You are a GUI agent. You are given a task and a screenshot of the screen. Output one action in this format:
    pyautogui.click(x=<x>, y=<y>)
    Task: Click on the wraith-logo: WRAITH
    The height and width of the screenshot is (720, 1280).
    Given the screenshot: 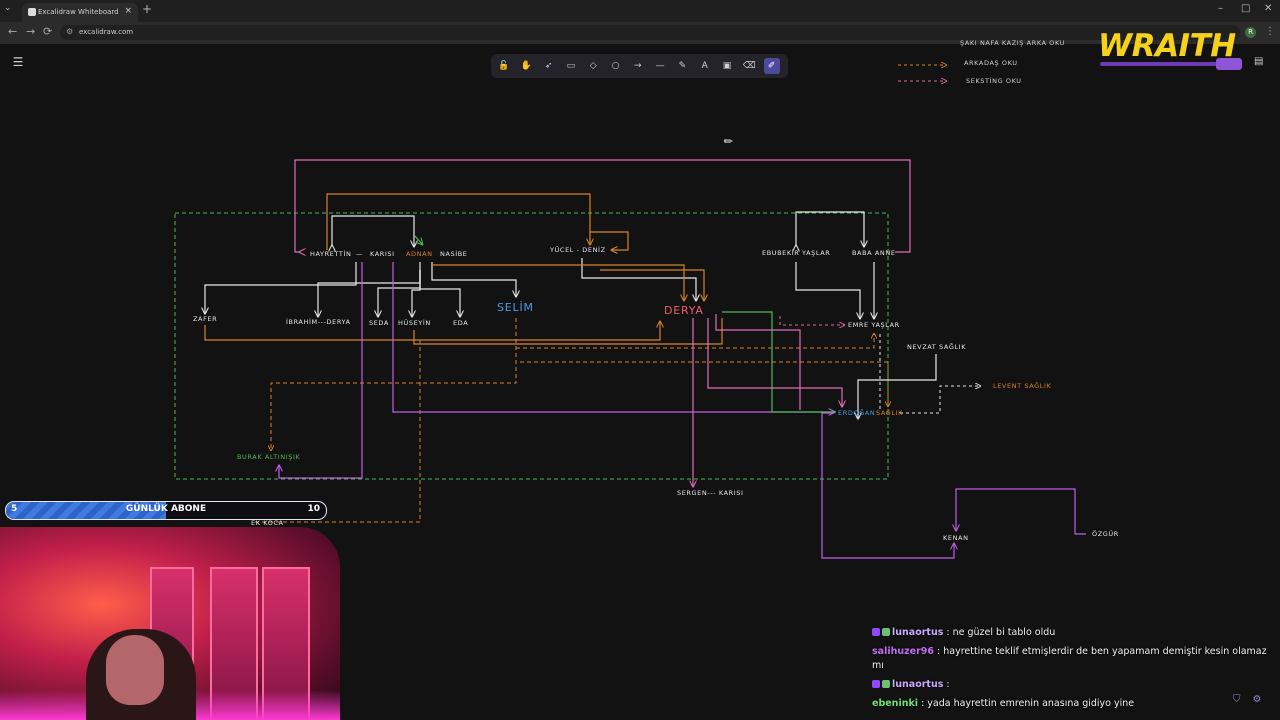 What is the action you would take?
    pyautogui.click(x=1170, y=50)
    